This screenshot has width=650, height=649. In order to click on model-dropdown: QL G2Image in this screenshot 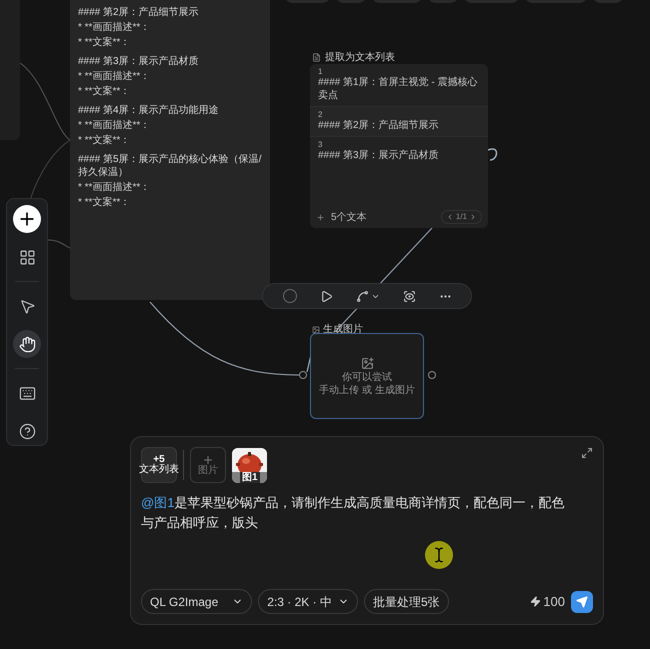, I will do `click(196, 601)`.